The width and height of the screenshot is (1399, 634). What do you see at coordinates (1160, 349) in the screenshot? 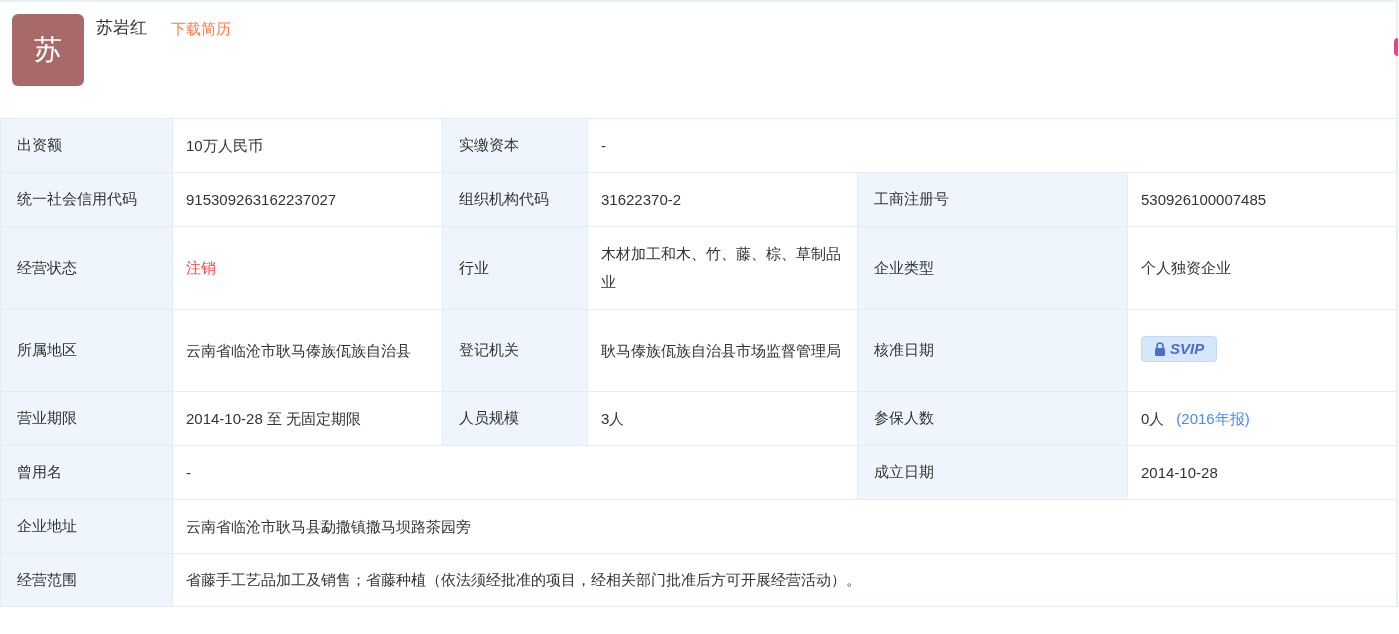
I see `lock-icon` at bounding box center [1160, 349].